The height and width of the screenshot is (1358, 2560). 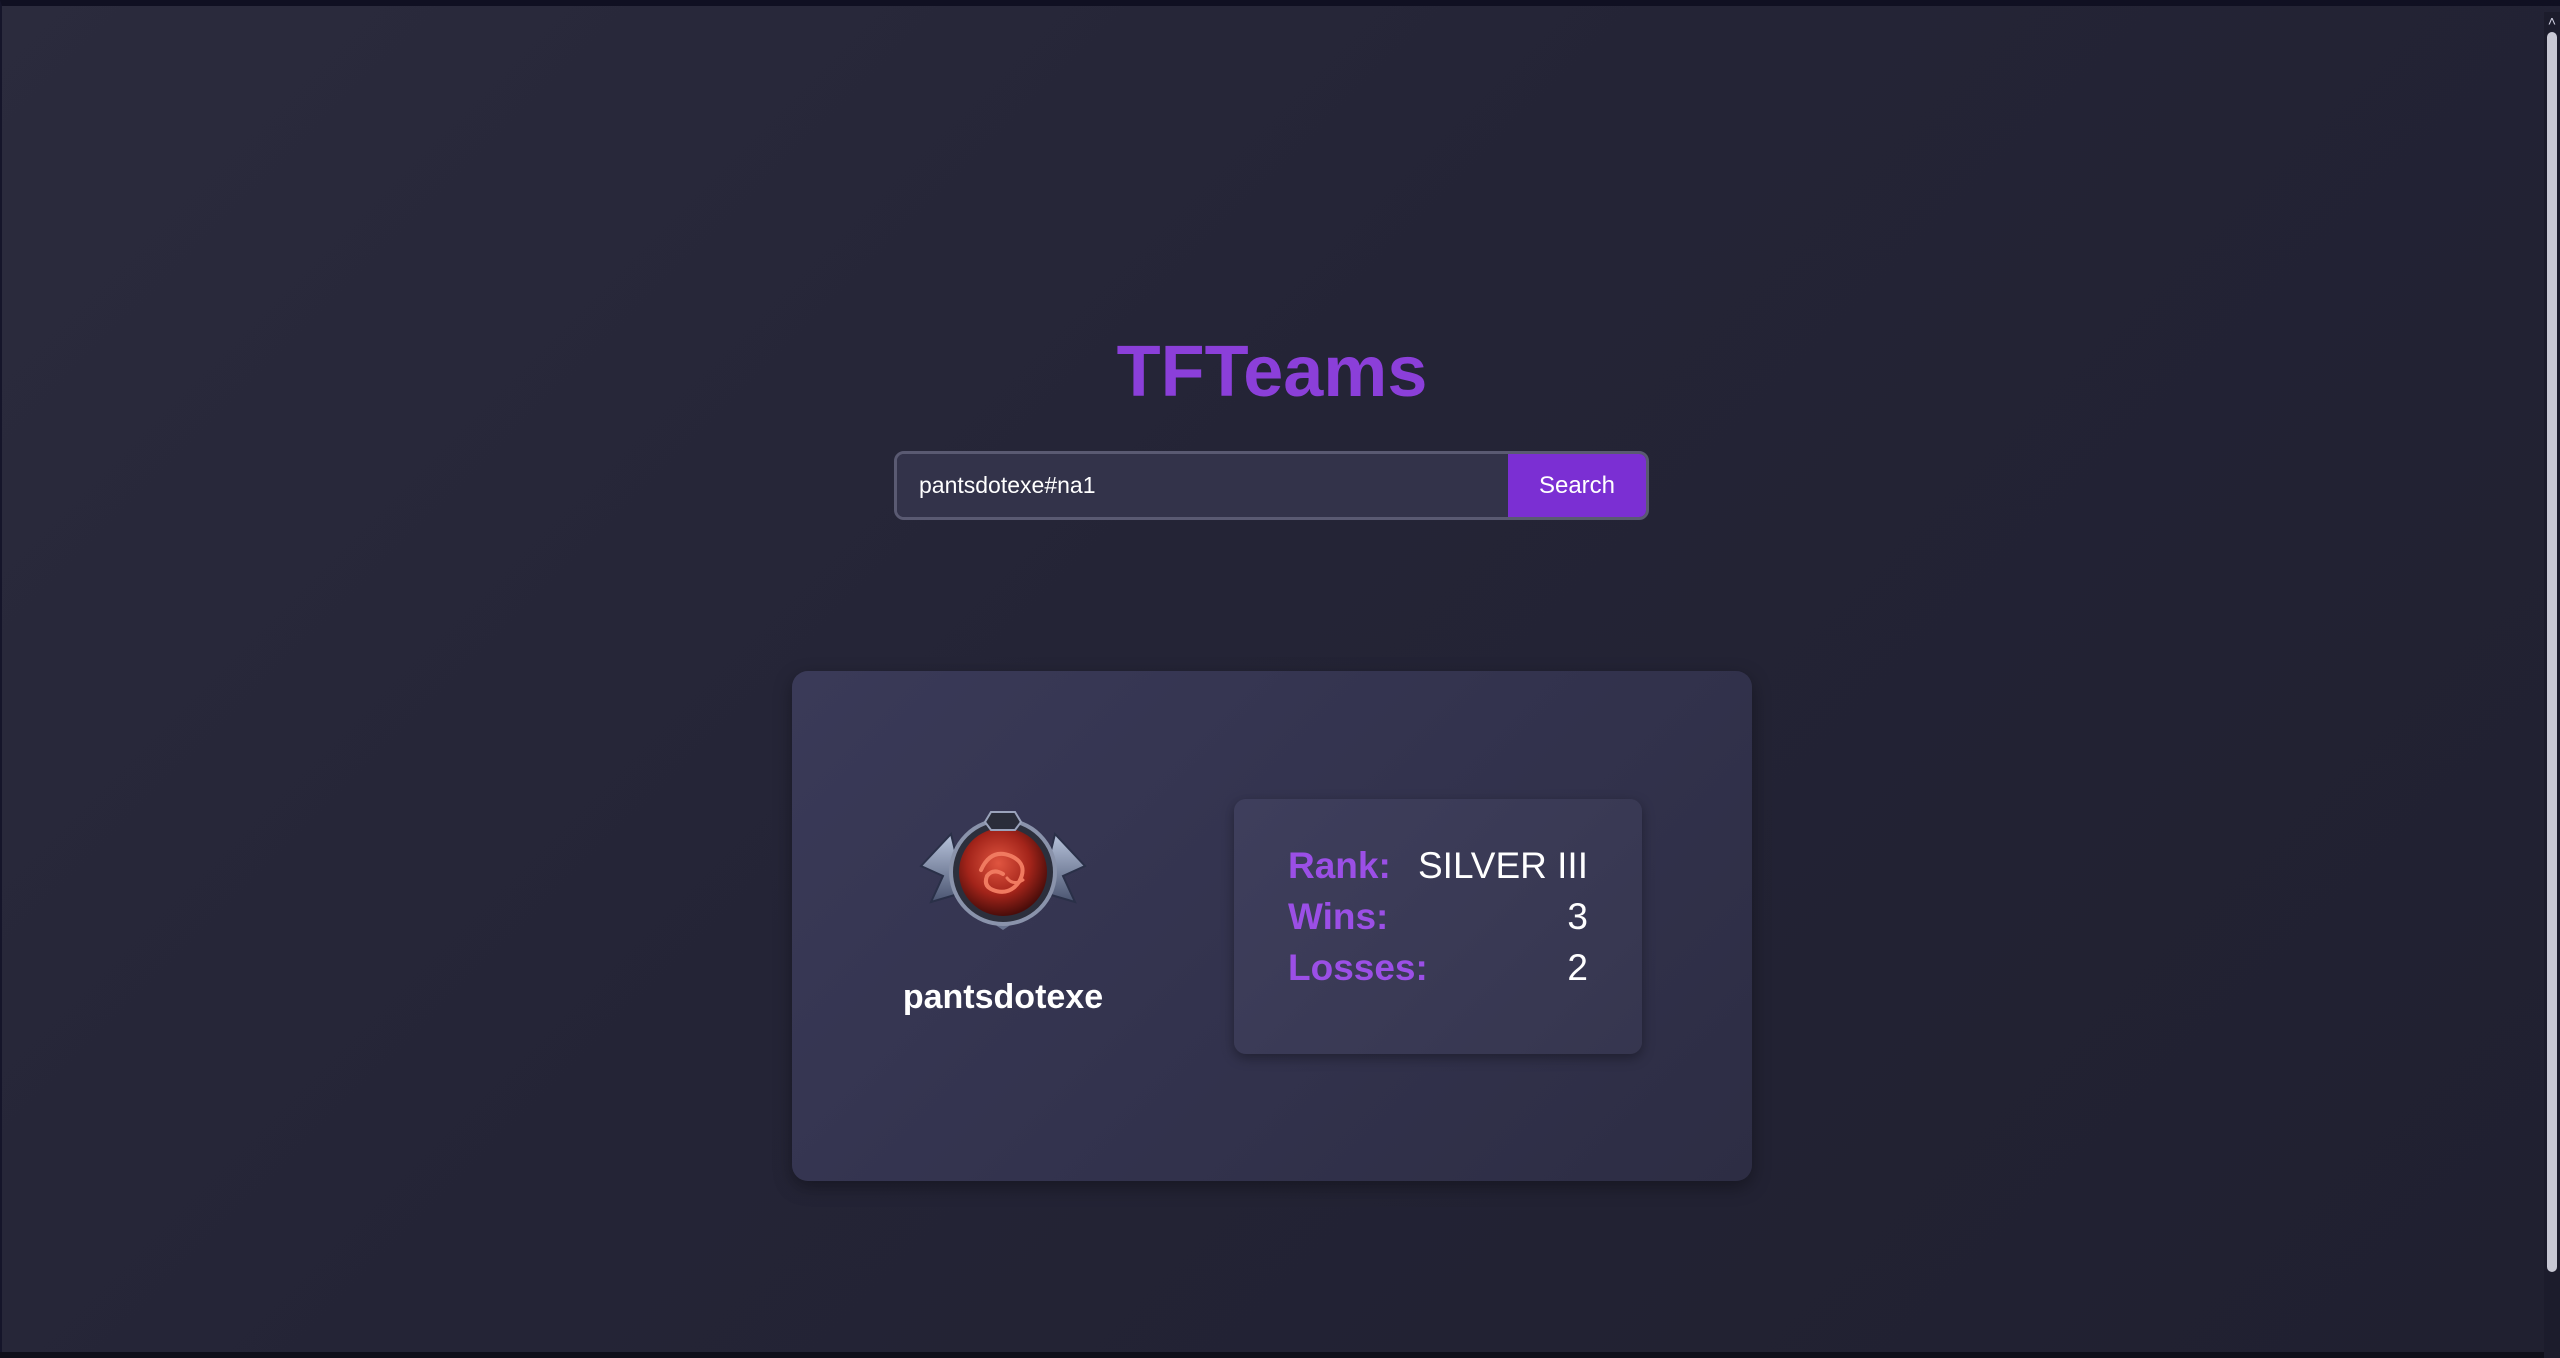 I want to click on stats-panel: Rank: SILVER III Wins: 3 Losses: 2, so click(x=1438, y=926).